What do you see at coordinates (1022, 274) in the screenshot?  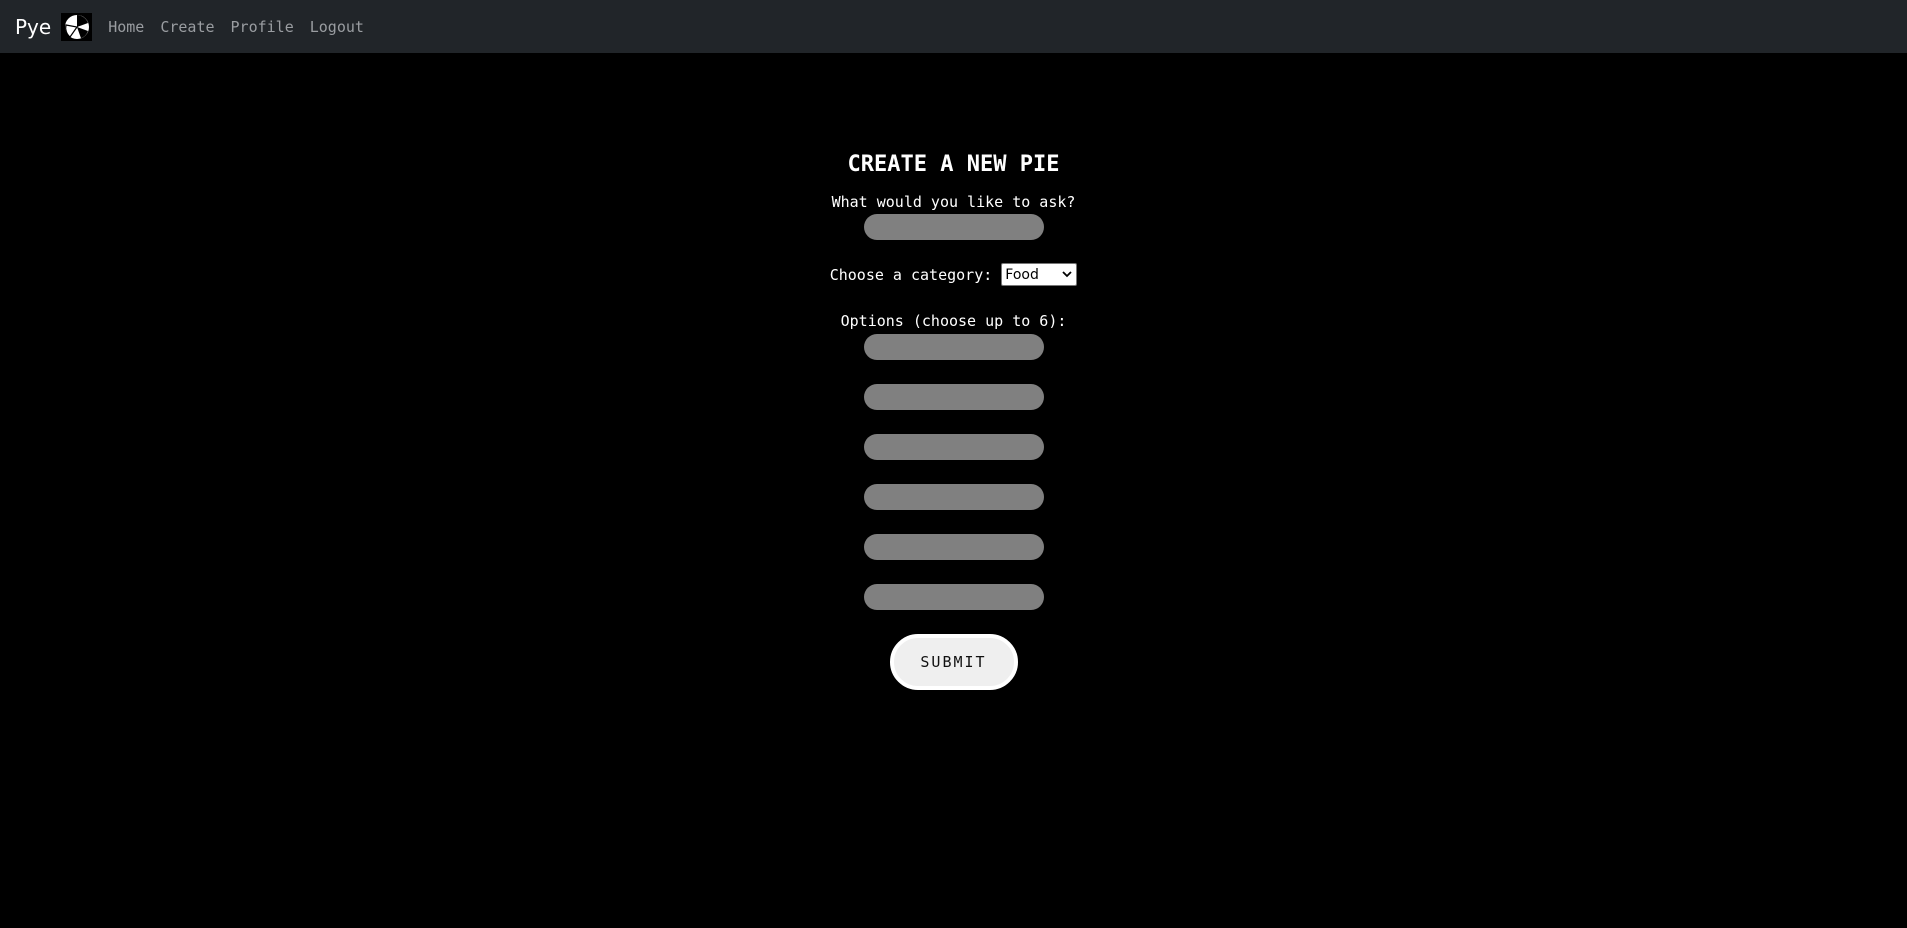 I see `category-selected-value: Food` at bounding box center [1022, 274].